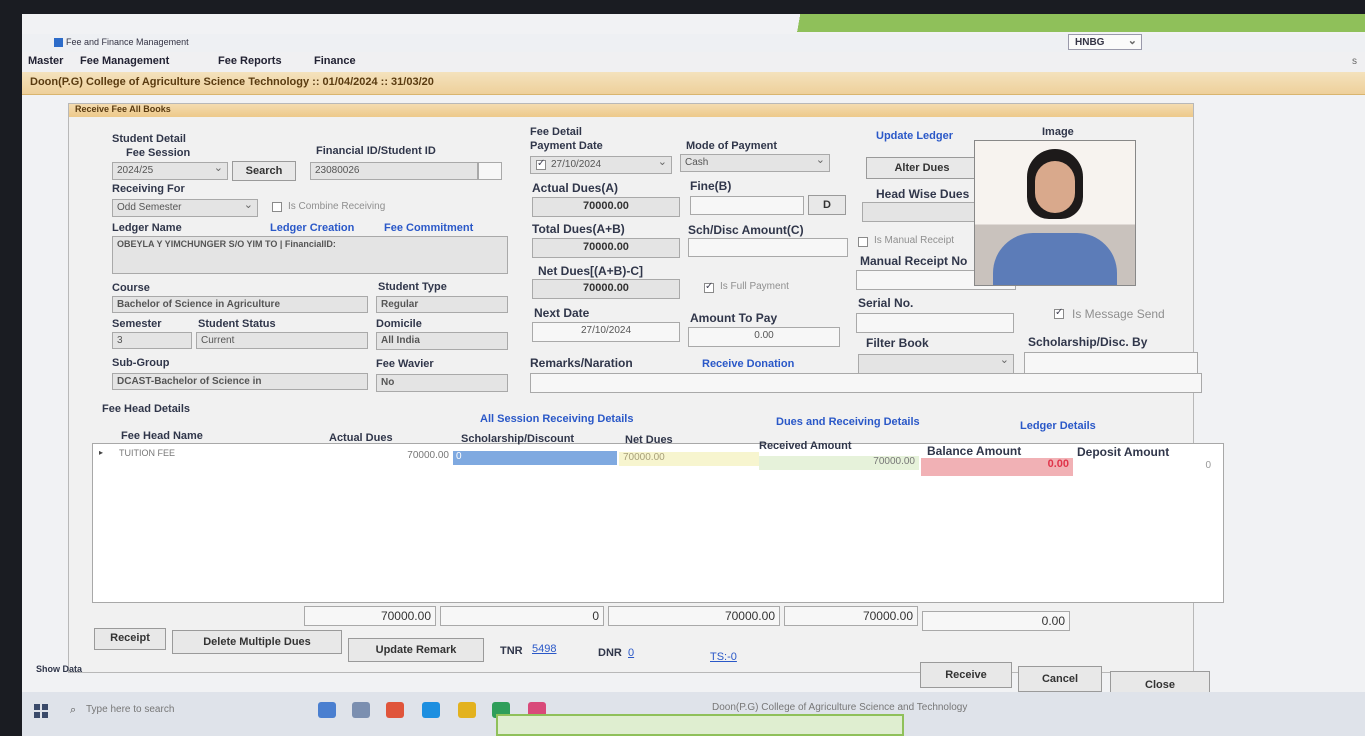 This screenshot has width=1365, height=736. I want to click on filter-book-select, so click(936, 364).